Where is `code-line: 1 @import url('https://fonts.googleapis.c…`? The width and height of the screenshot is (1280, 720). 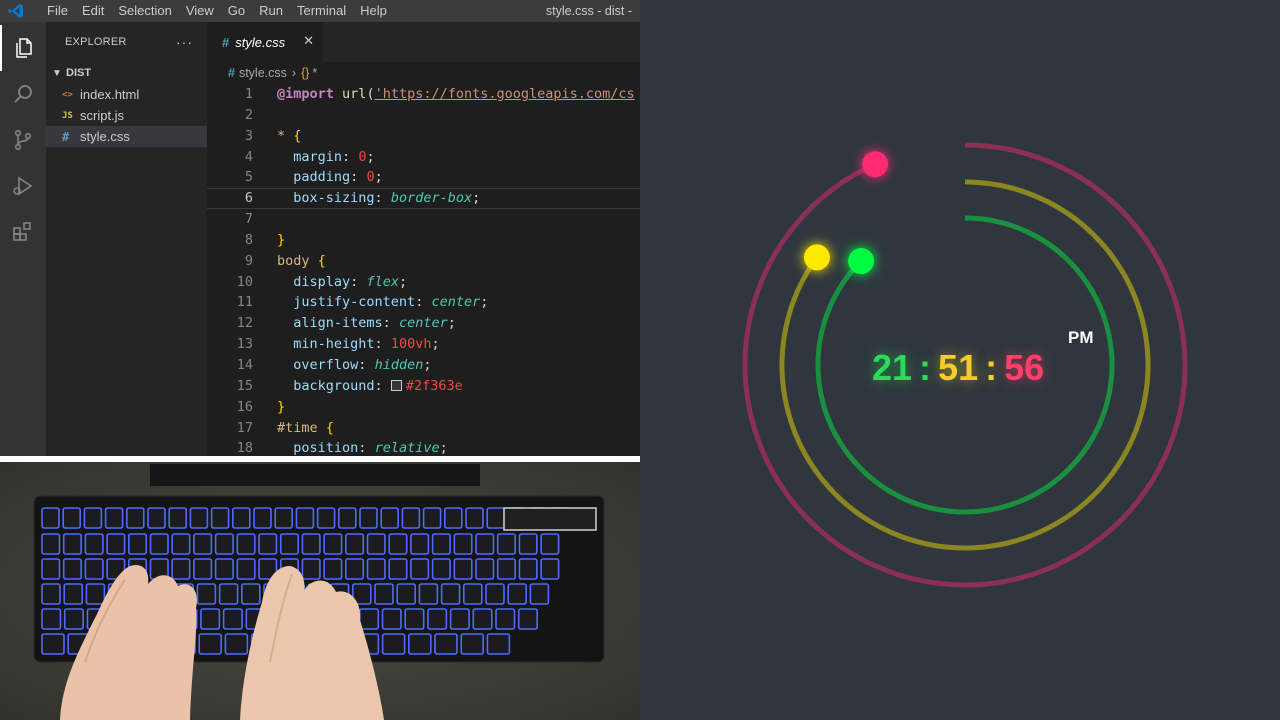
code-line: 1 @import url('https://fonts.googleapis.c… is located at coordinates (423, 94).